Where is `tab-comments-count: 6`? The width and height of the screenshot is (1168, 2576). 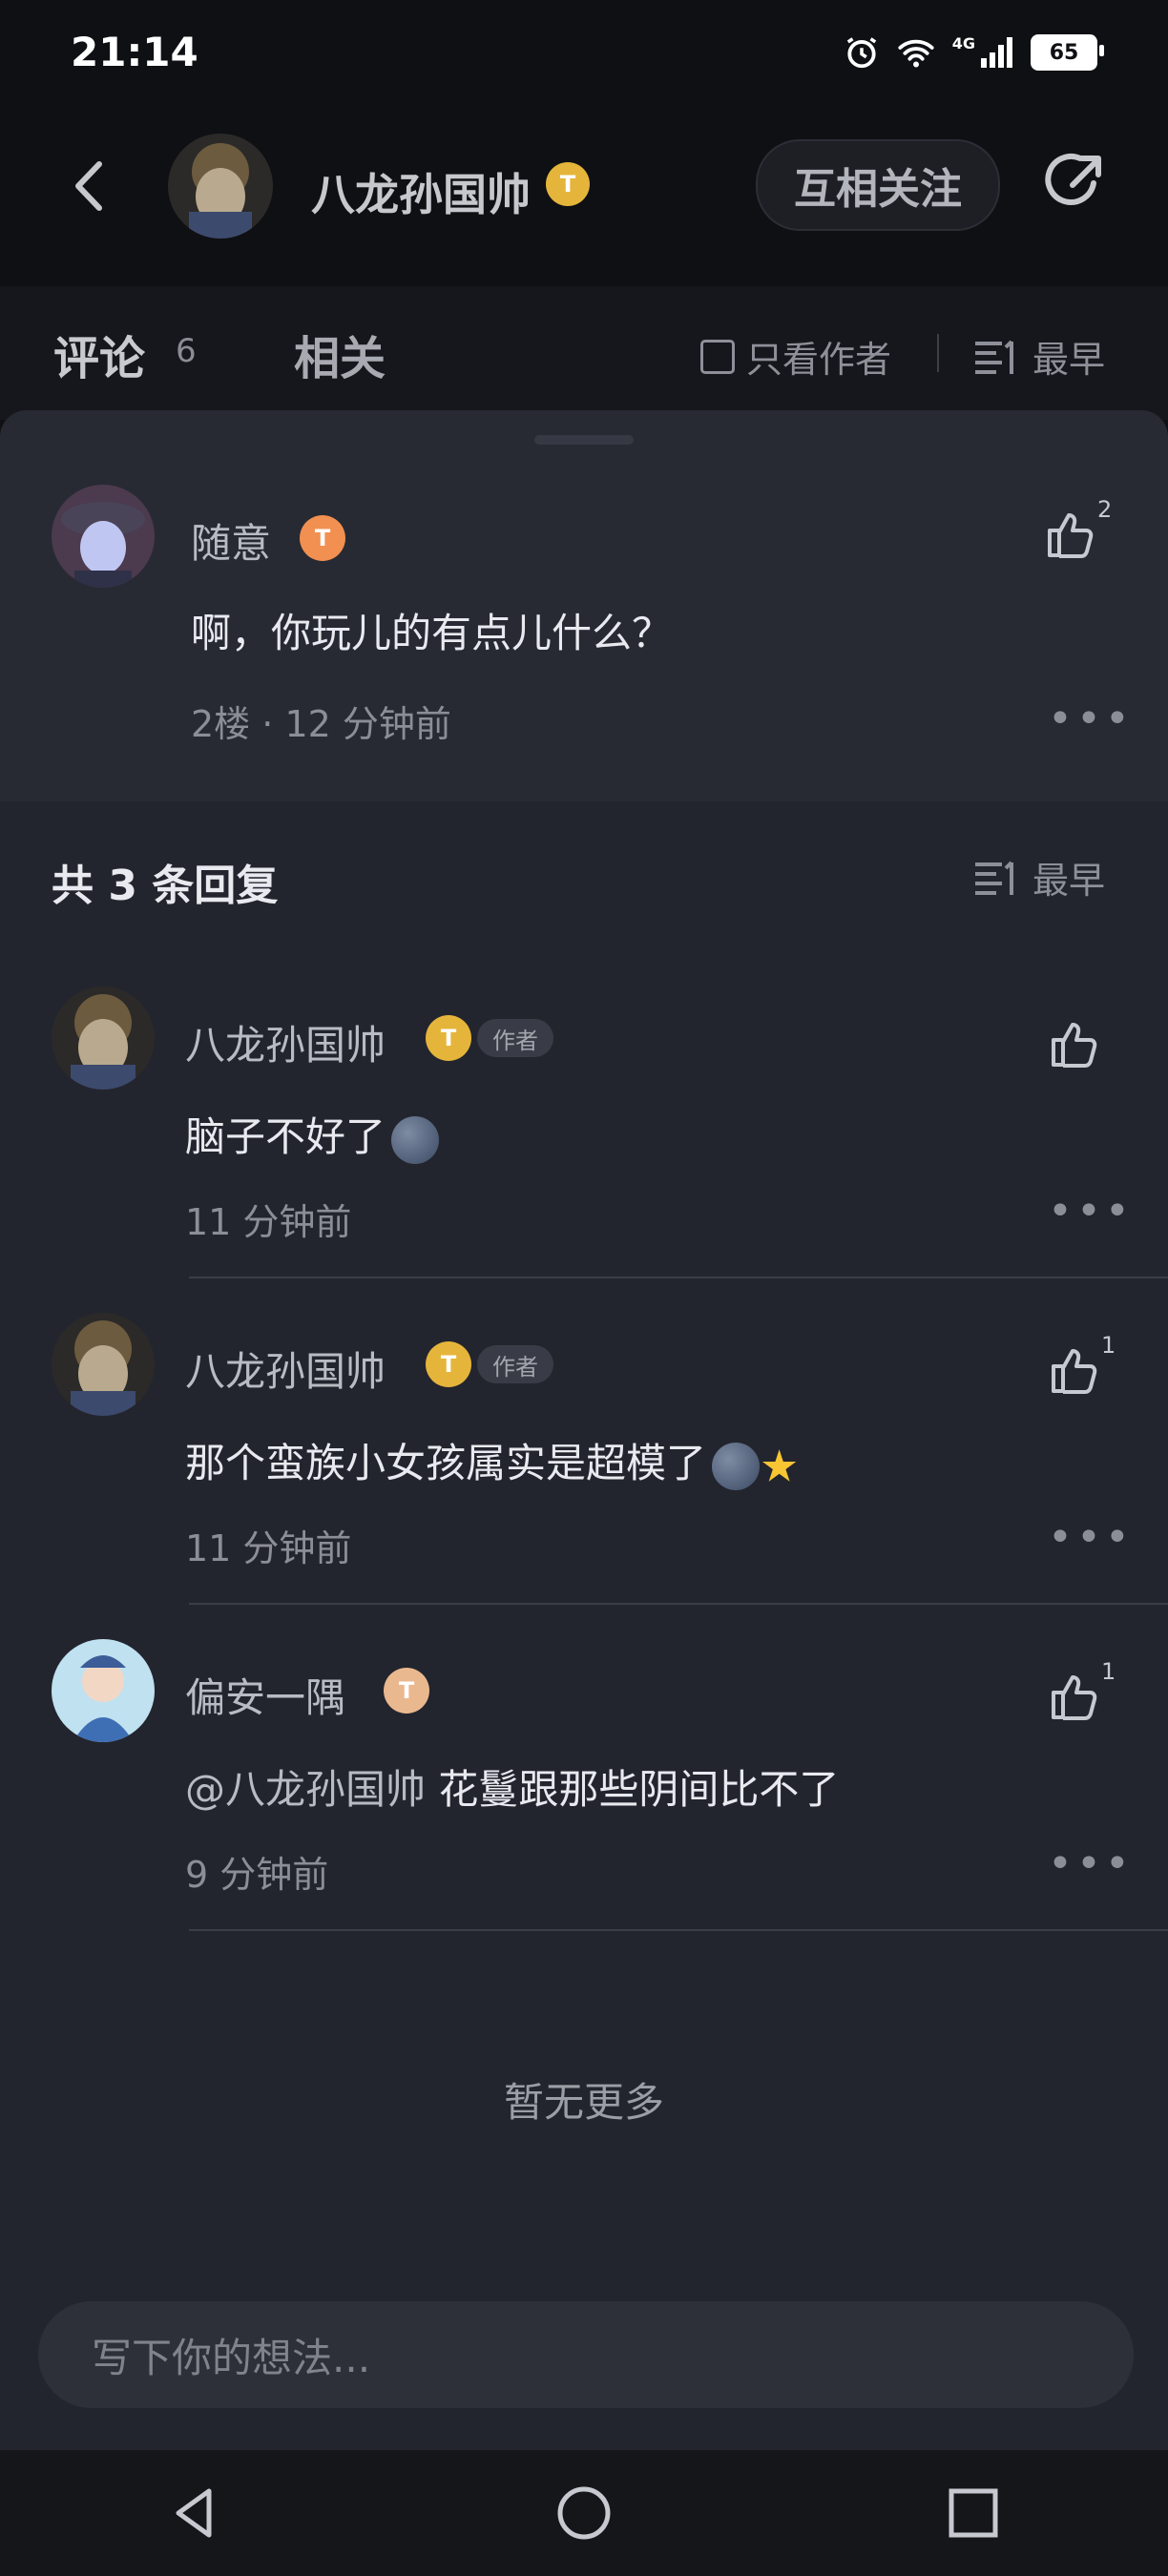
tab-comments-count: 6 is located at coordinates (186, 351).